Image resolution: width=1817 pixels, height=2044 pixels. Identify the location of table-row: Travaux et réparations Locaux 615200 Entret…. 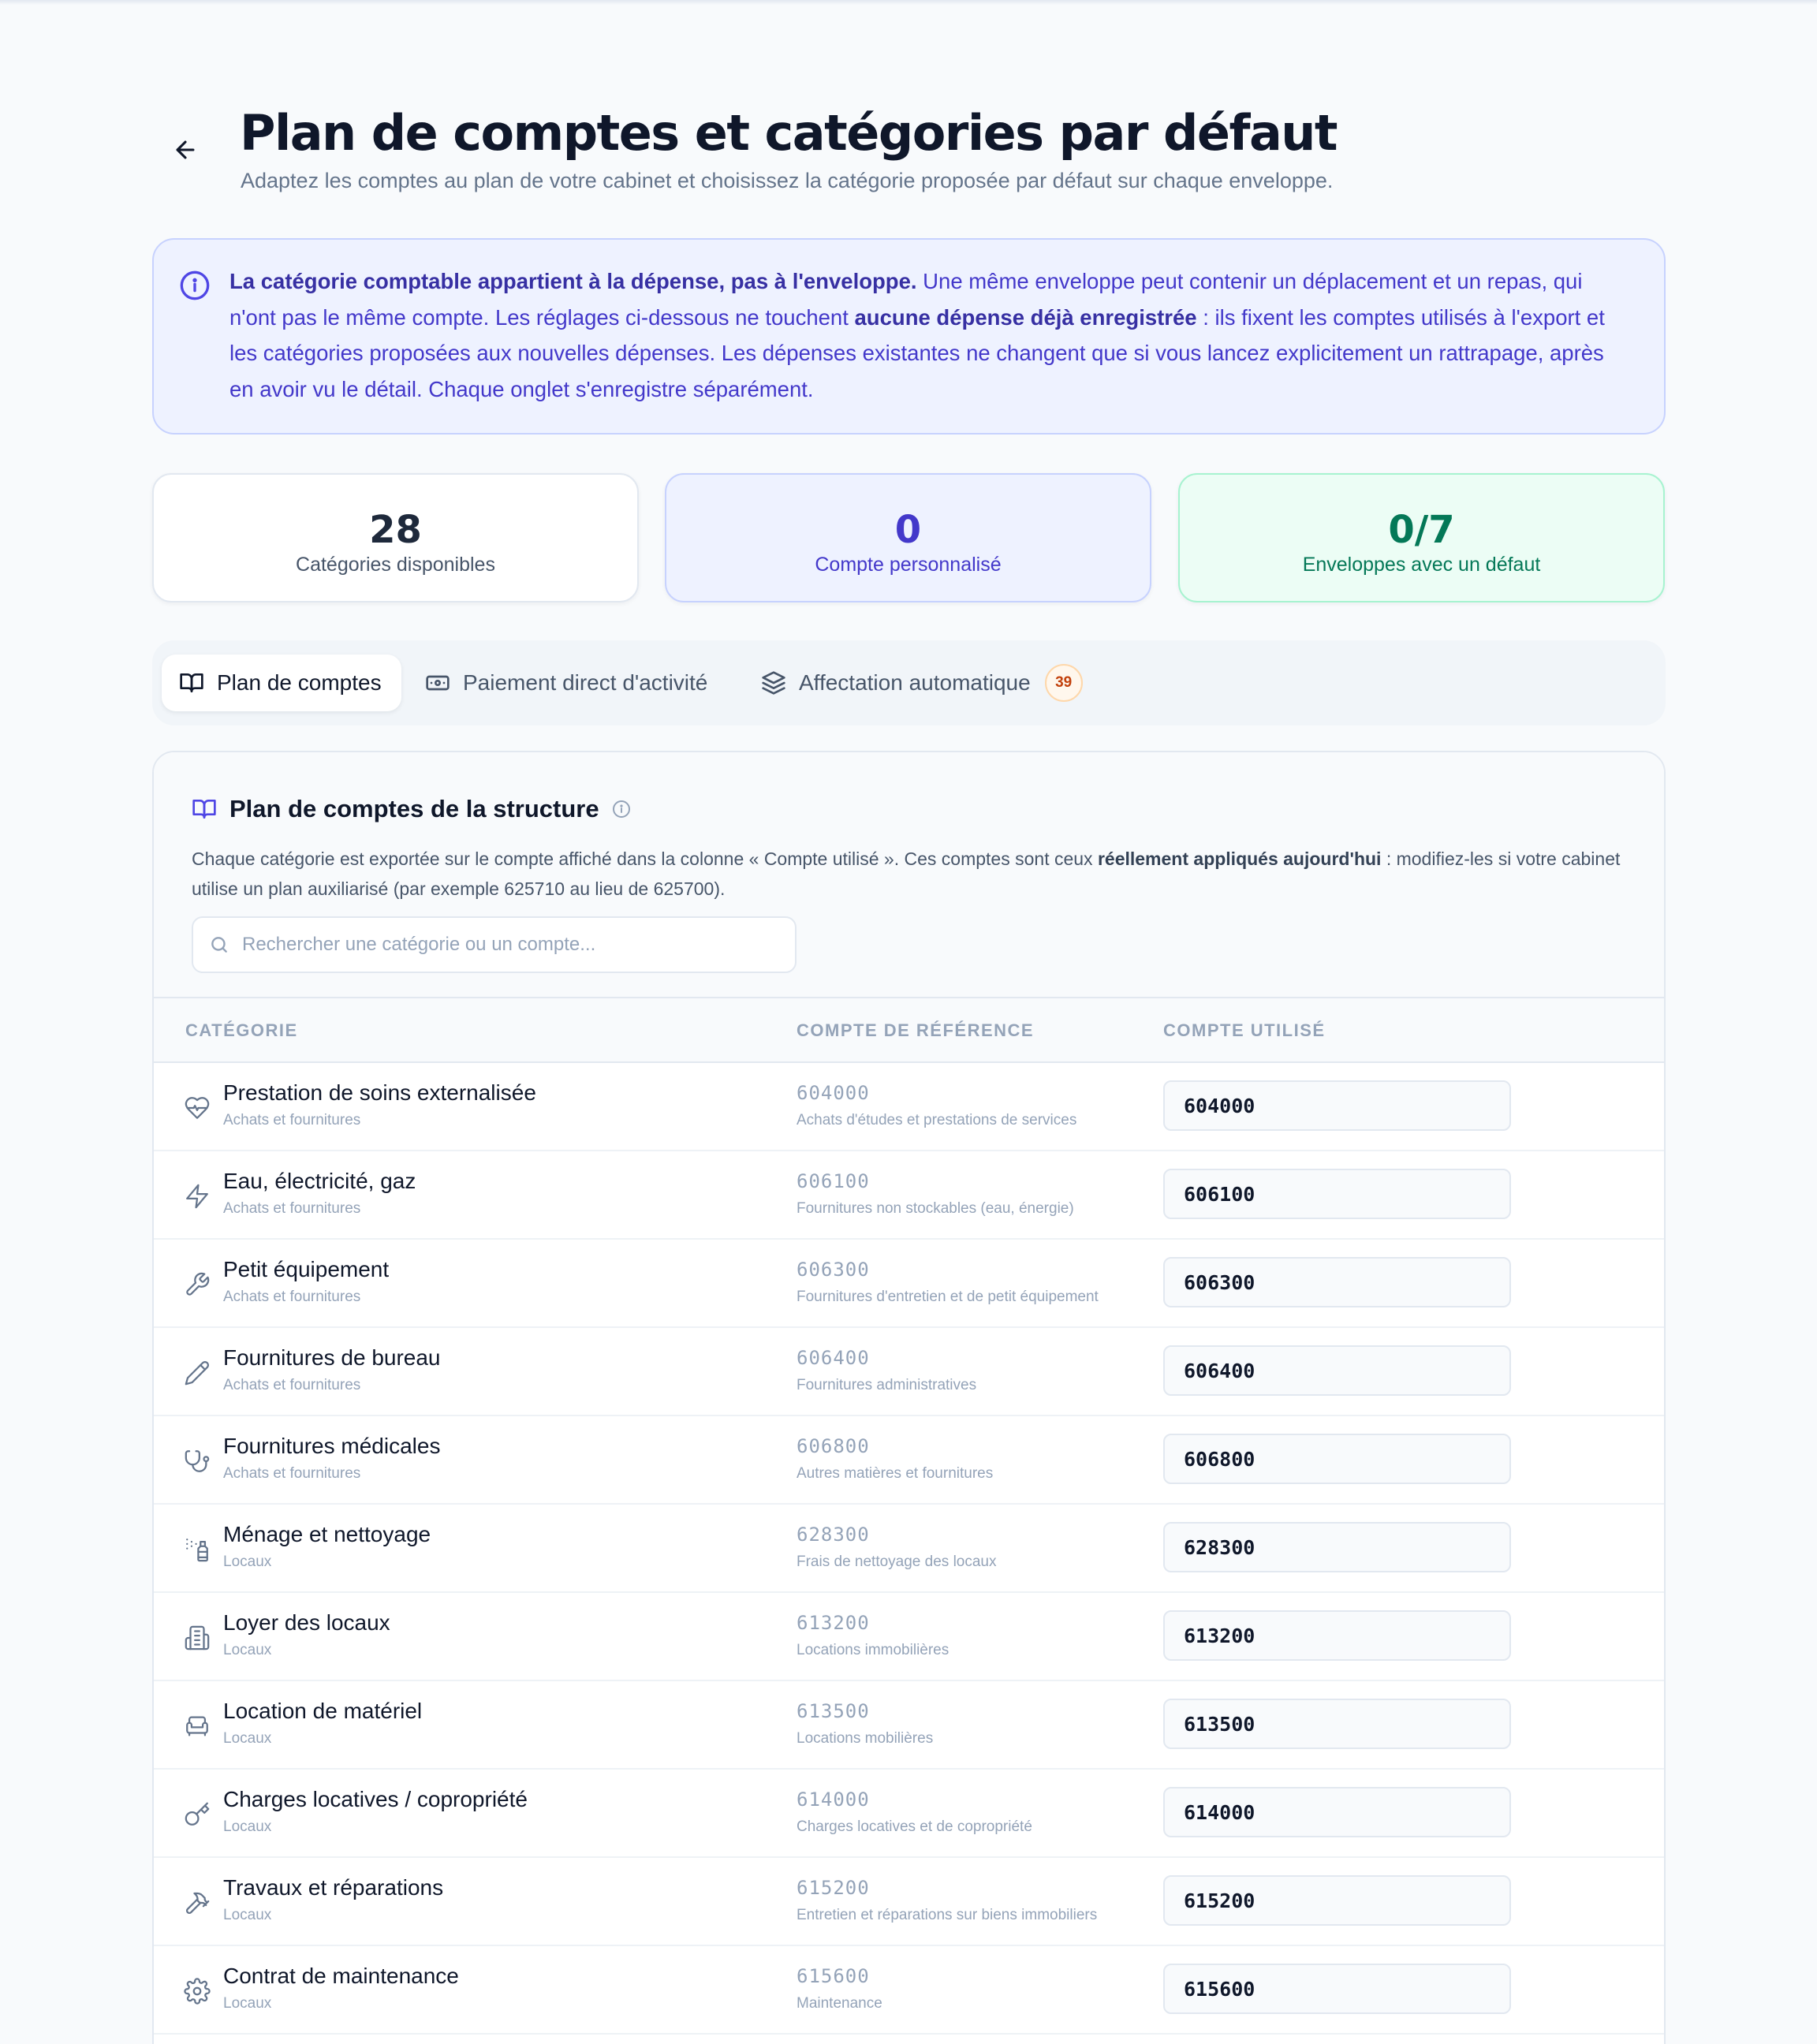
(909, 1902).